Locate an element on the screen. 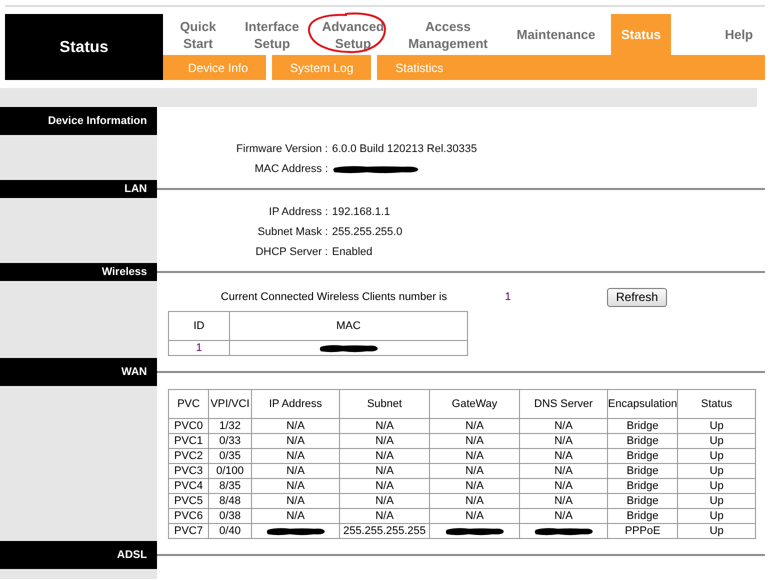 The image size is (772, 580). table-cell: 0/33 is located at coordinates (230, 441).